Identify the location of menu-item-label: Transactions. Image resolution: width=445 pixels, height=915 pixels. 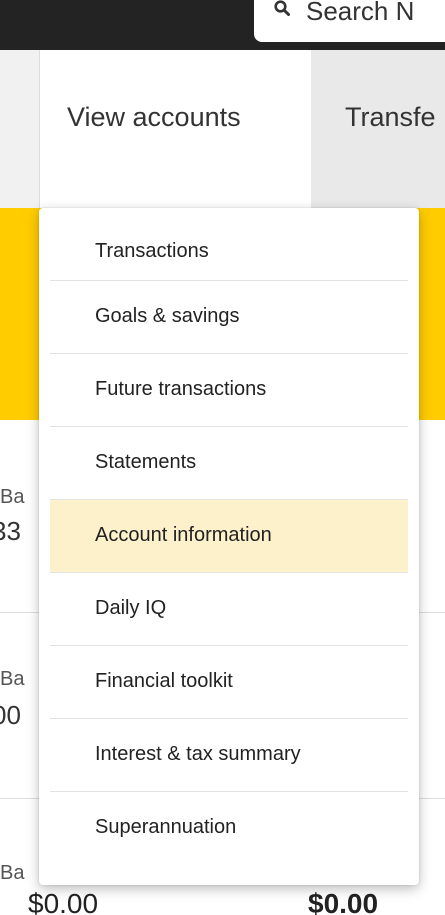
(152, 251).